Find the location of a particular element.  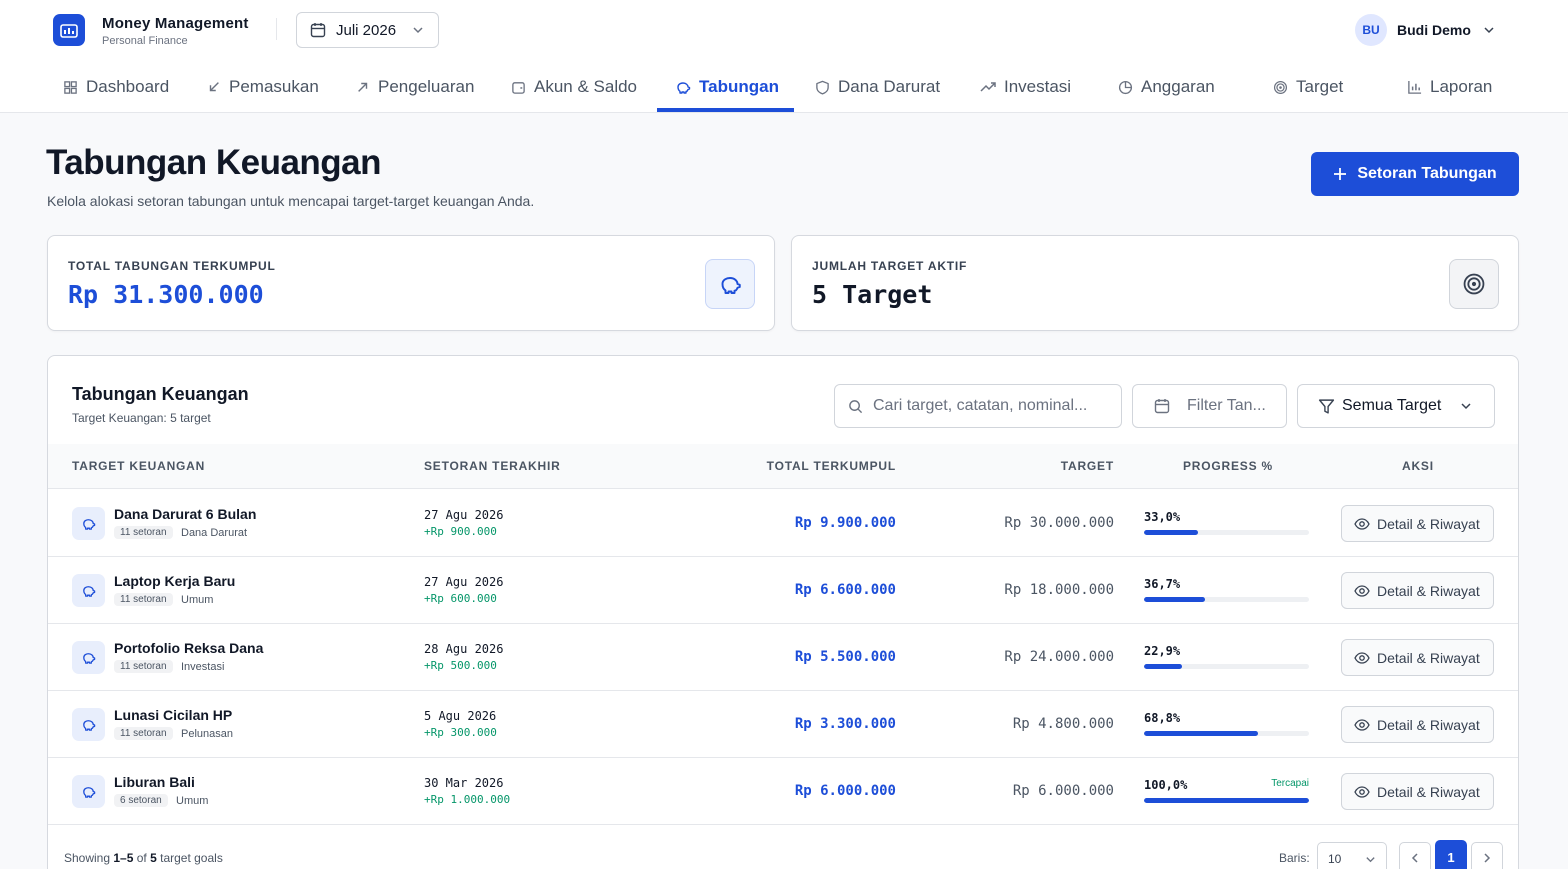

chevron-right-icon is located at coordinates (1487, 858).